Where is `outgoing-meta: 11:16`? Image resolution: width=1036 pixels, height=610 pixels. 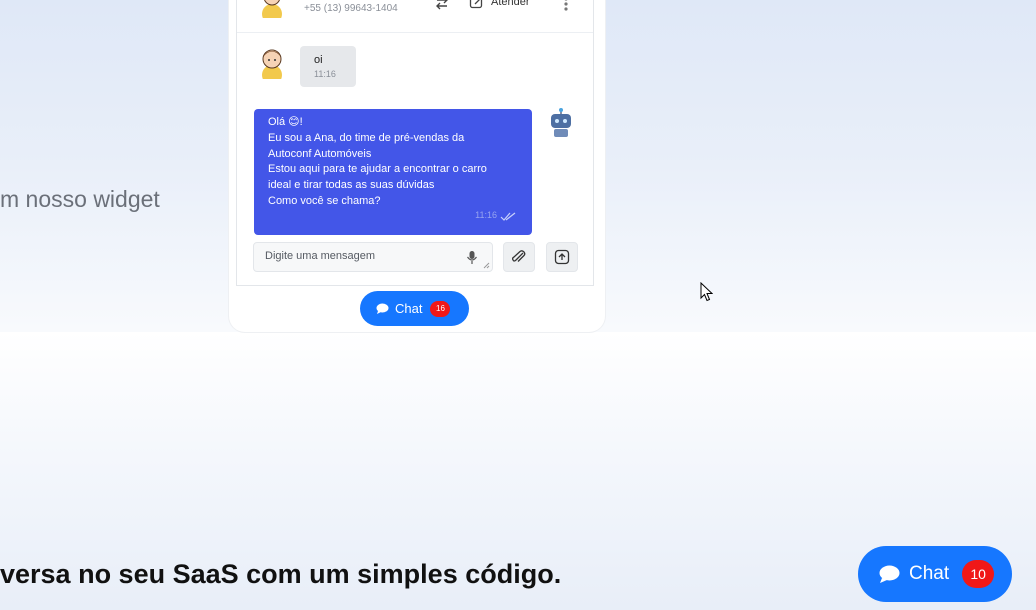 outgoing-meta: 11:16 is located at coordinates (495, 216).